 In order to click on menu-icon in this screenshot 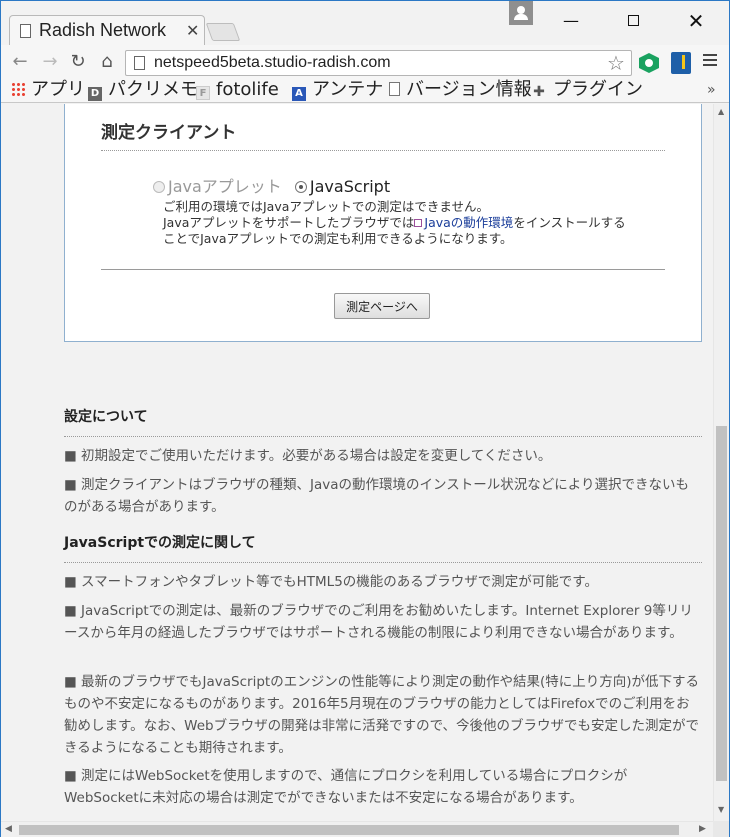, I will do `click(710, 61)`.